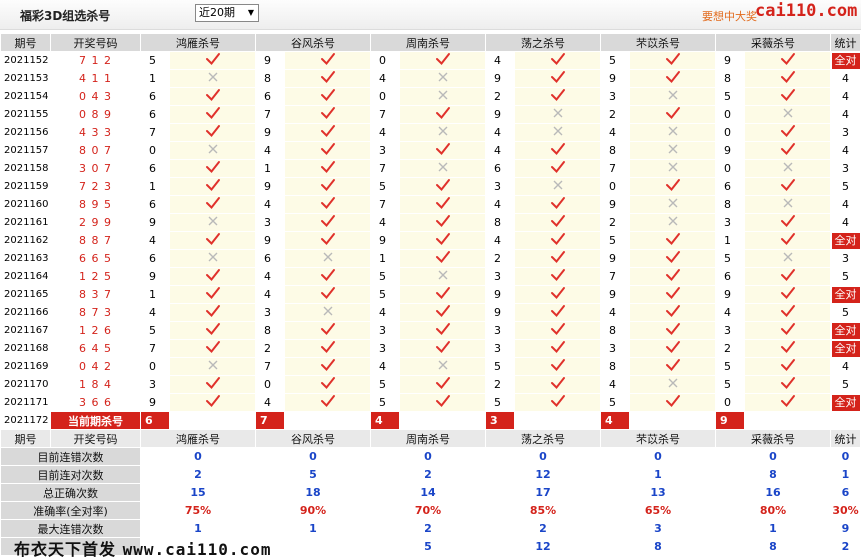  What do you see at coordinates (227, 13) in the screenshot?
I see `period-select: 近20期 ▼` at bounding box center [227, 13].